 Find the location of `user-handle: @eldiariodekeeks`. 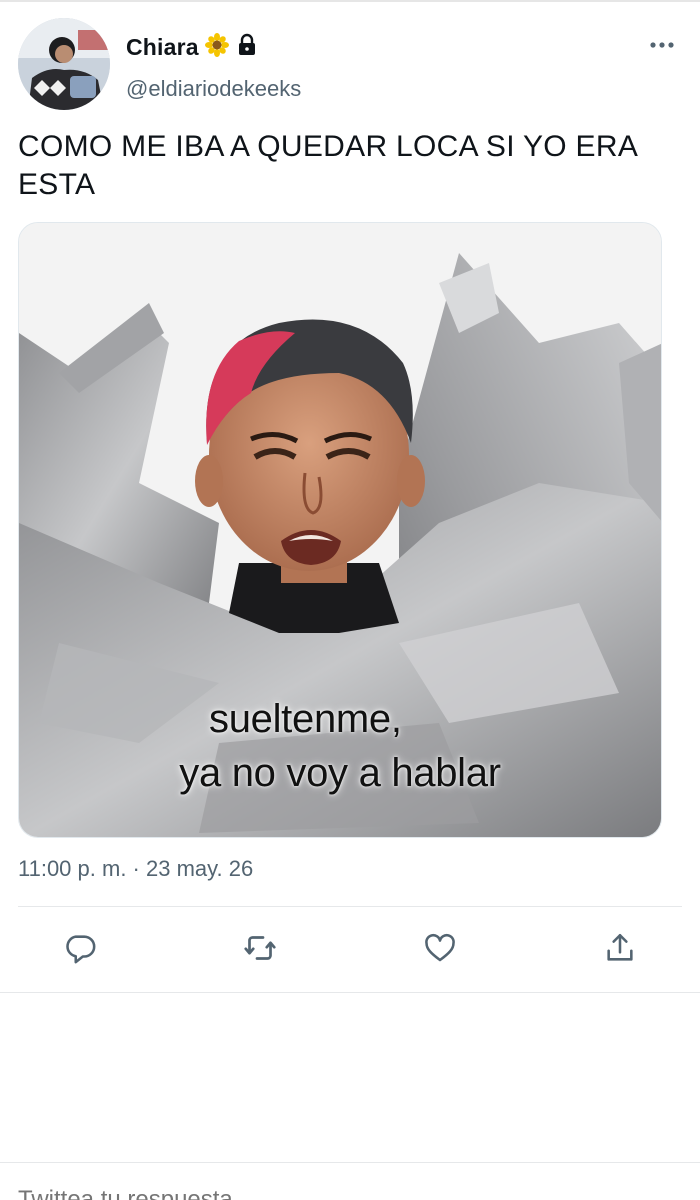

user-handle: @eldiariodekeeks is located at coordinates (213, 89).